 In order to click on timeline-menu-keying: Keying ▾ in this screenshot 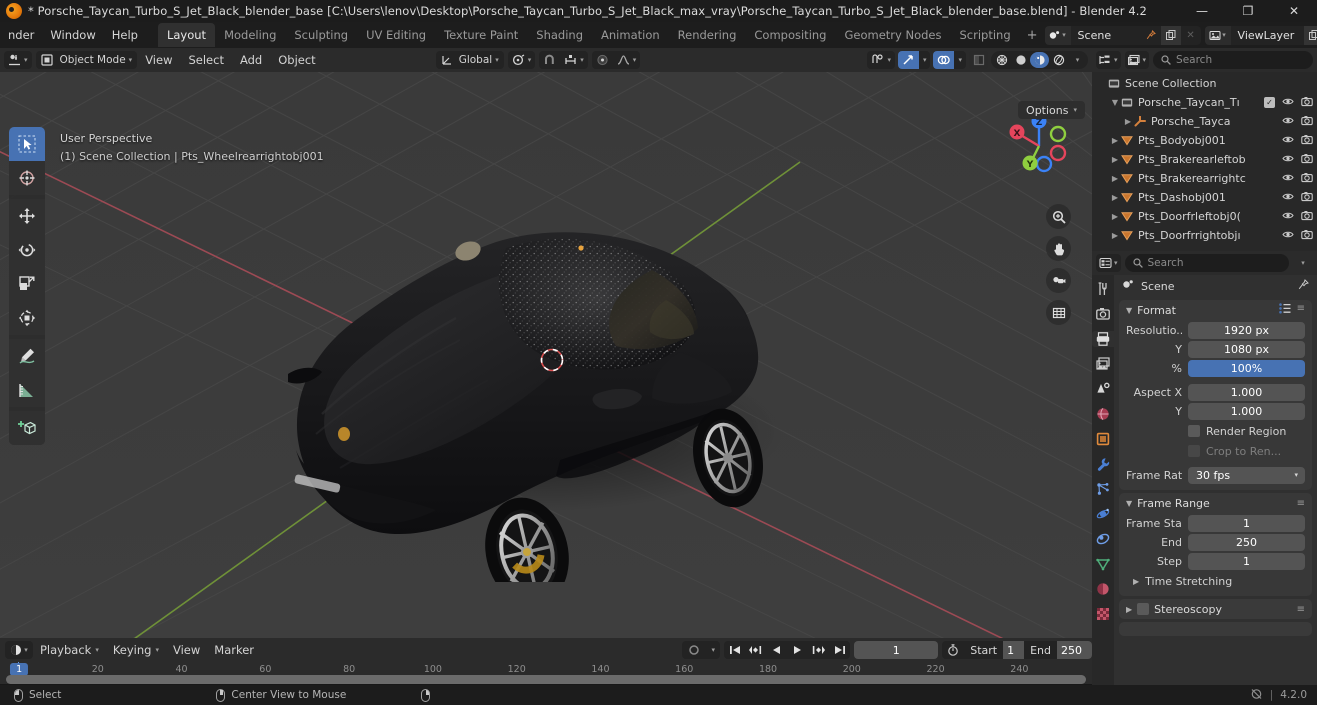, I will do `click(136, 650)`.